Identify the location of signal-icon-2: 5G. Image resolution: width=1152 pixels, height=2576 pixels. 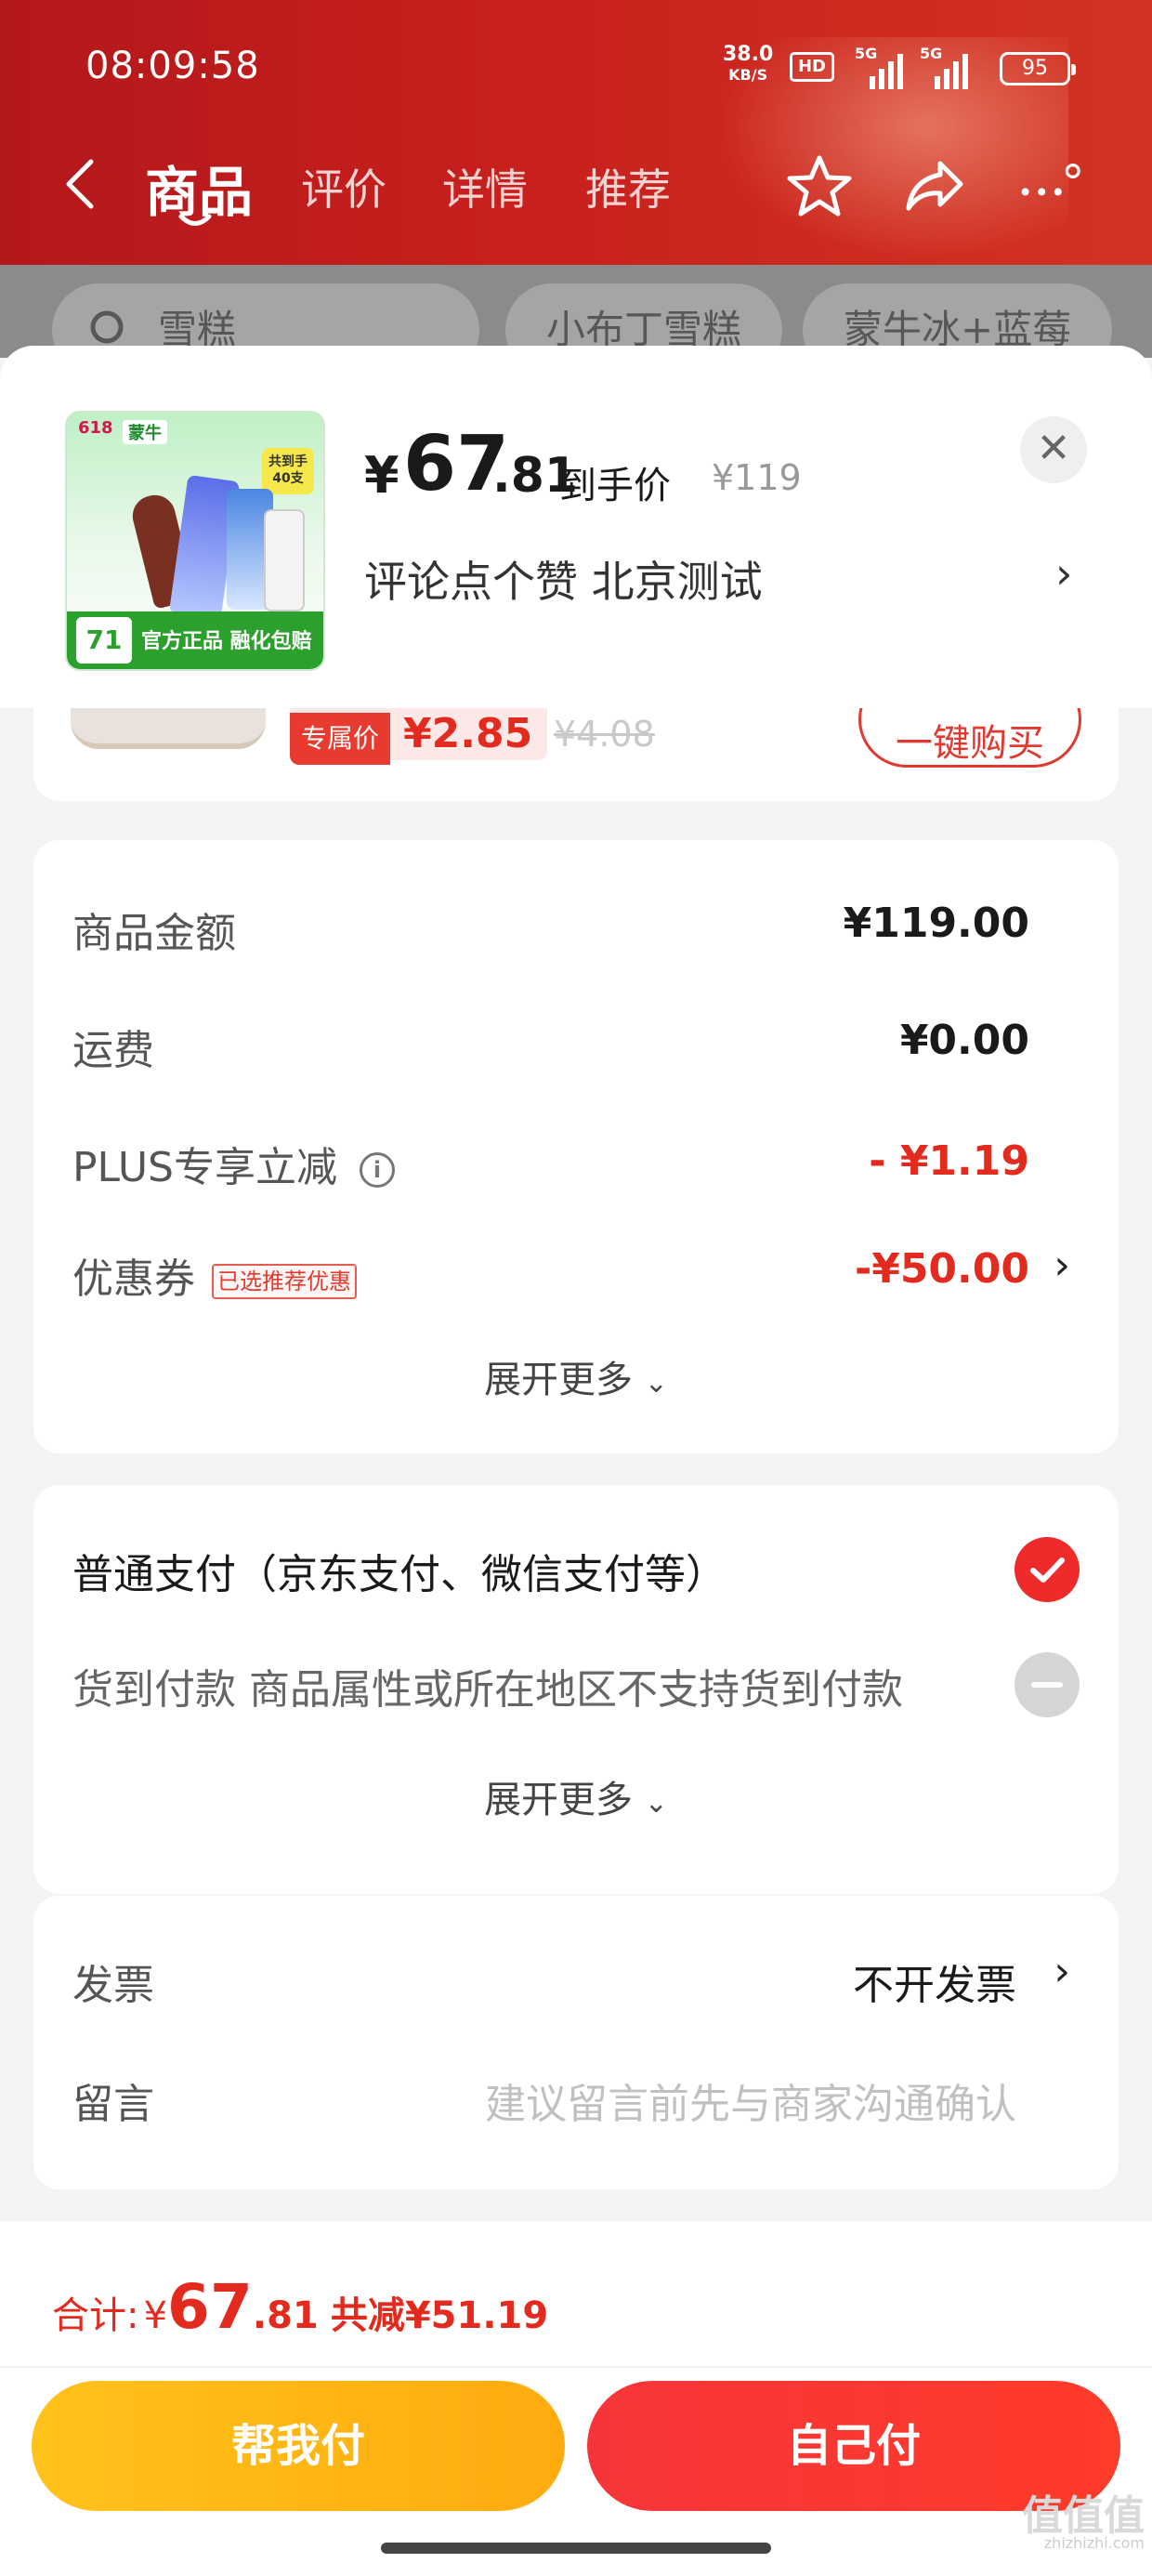
(947, 67).